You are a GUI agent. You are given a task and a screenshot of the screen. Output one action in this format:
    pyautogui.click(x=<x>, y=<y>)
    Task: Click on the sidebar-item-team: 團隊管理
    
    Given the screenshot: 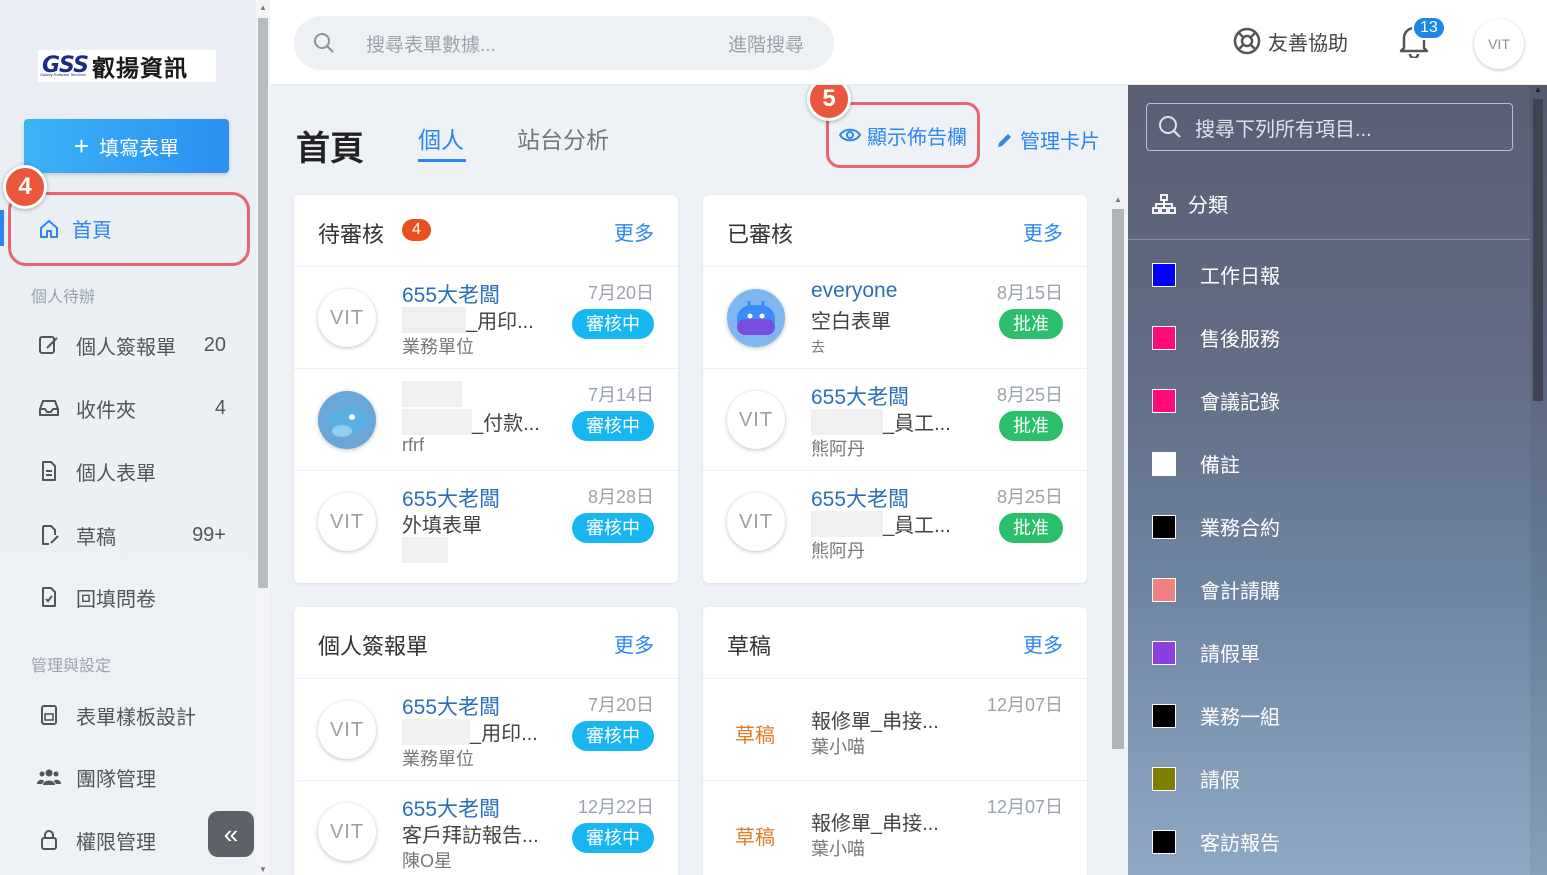 What is the action you would take?
    pyautogui.click(x=131, y=777)
    